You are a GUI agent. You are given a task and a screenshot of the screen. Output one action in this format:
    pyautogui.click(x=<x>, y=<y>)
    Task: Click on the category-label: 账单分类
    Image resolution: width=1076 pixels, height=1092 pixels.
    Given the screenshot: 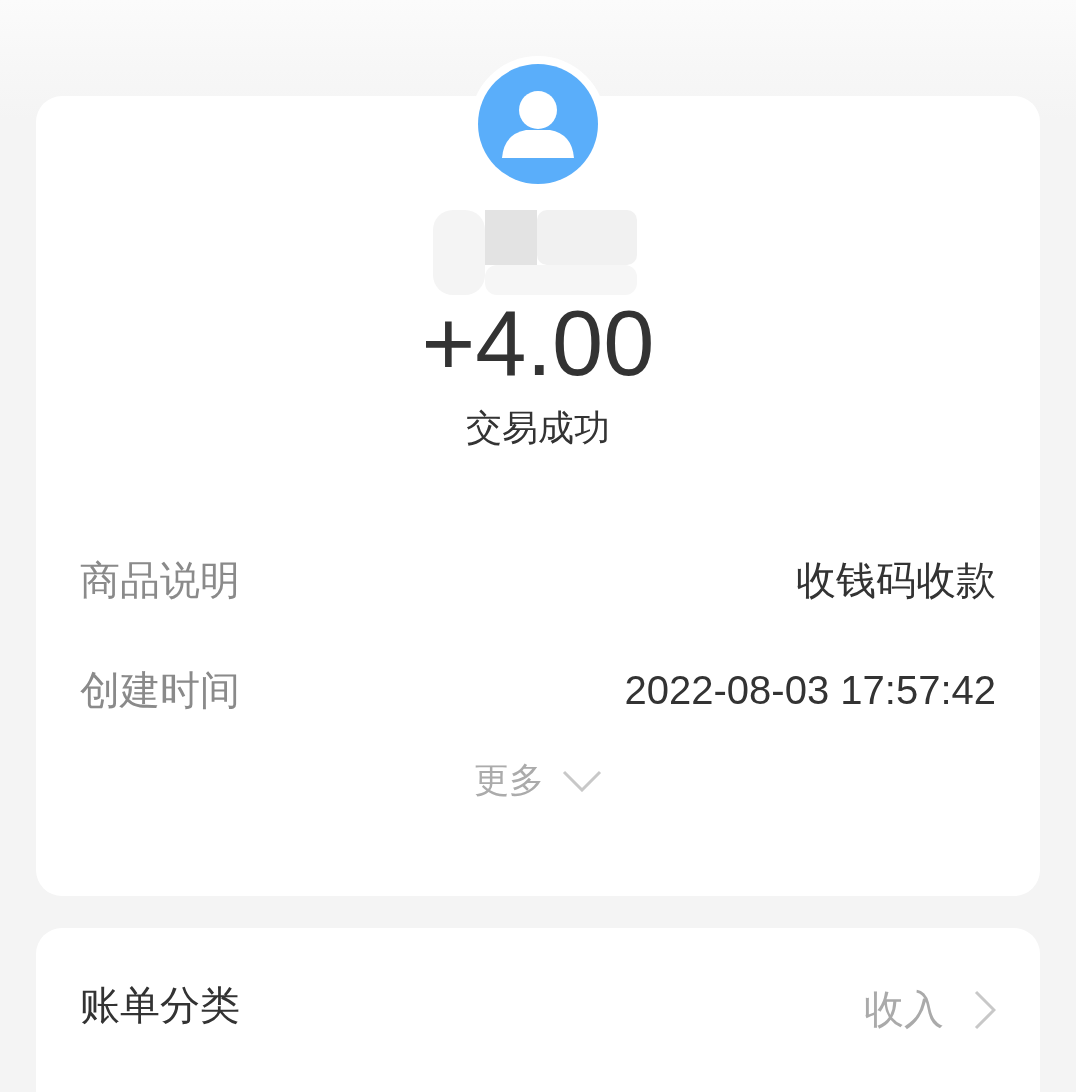 What is the action you would take?
    pyautogui.click(x=160, y=1005)
    